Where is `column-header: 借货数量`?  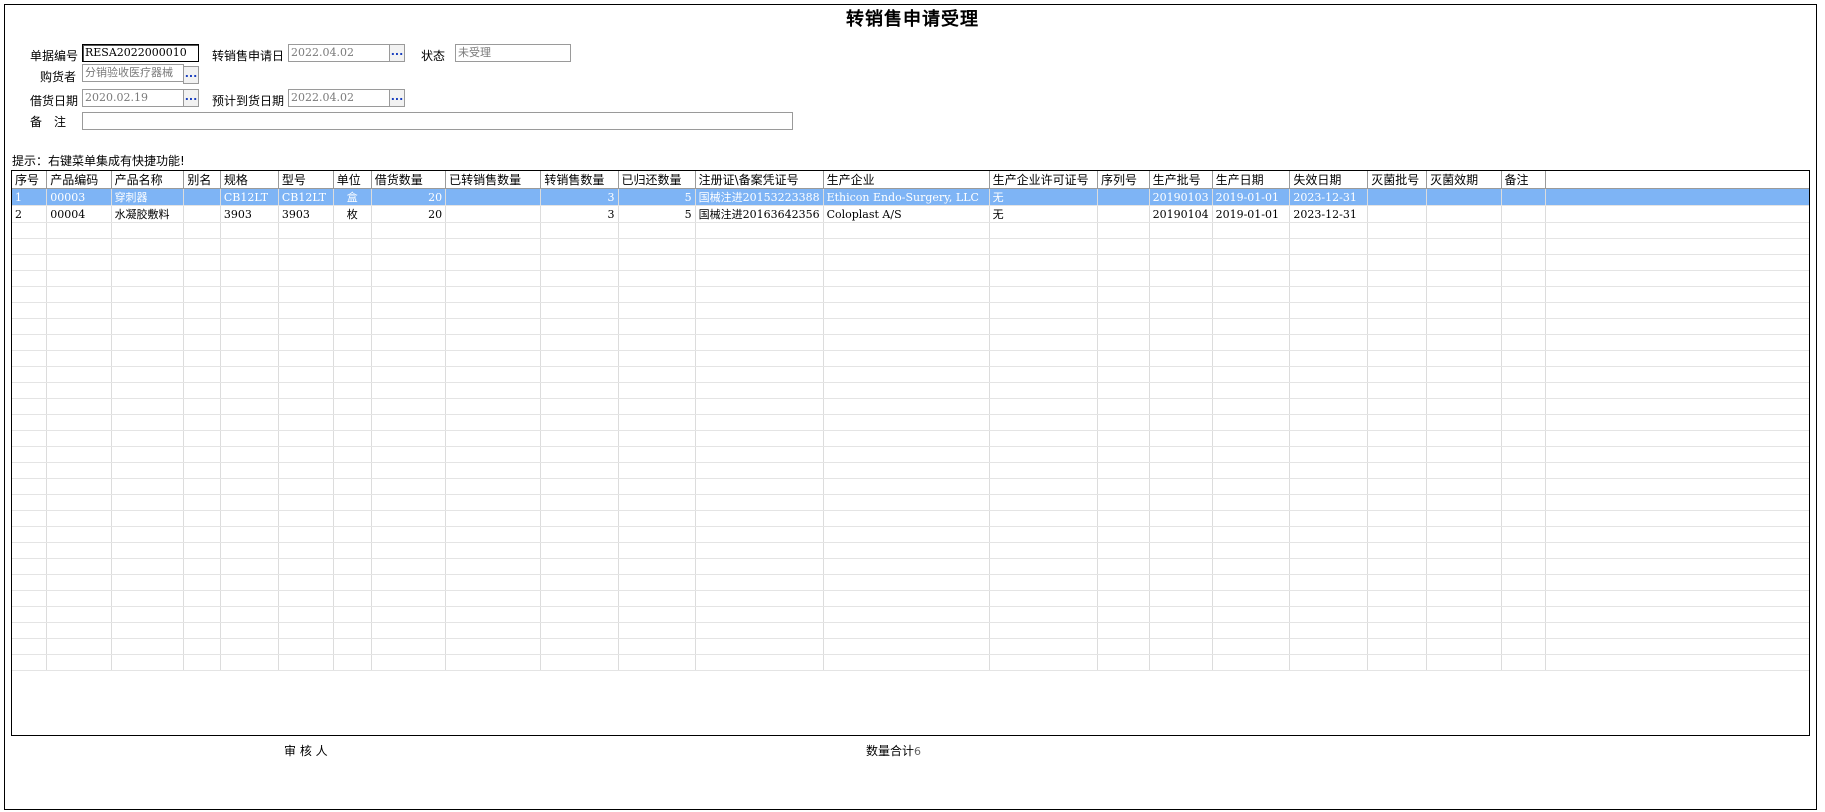
column-header: 借货数量 is located at coordinates (409, 180).